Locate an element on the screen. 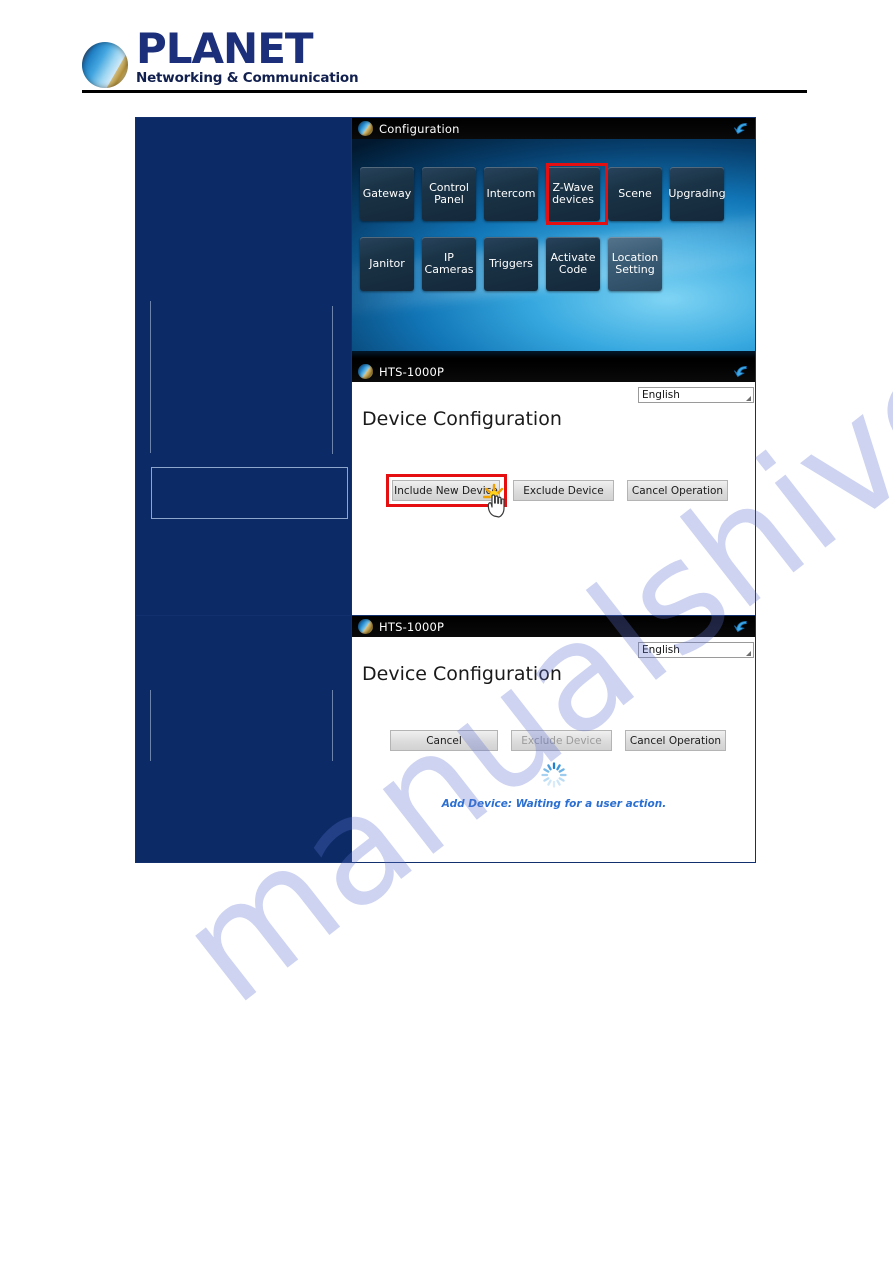 This screenshot has width=893, height=1263. tile-triggers: Triggers is located at coordinates (511, 264).